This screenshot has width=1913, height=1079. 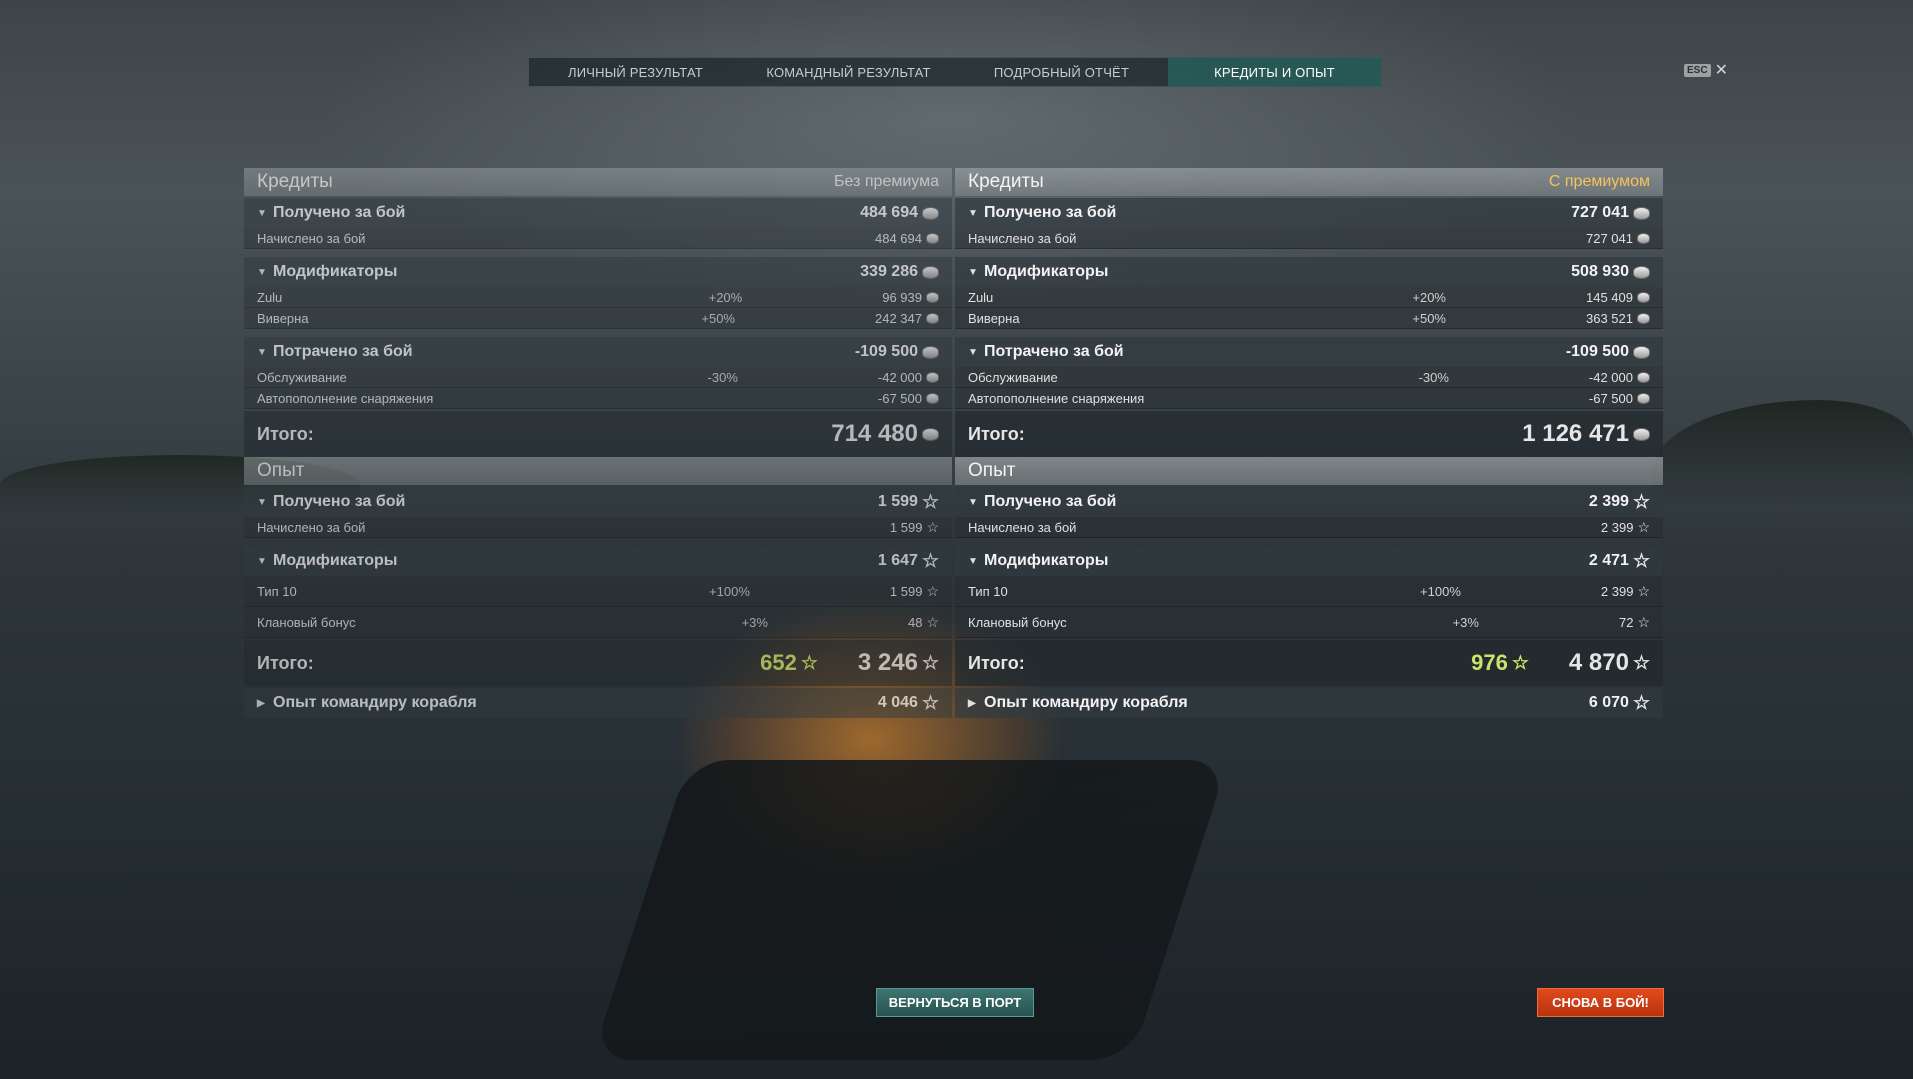 I want to click on row-spent: Автопополнение снаряжения -67 500, so click(x=1309, y=398).